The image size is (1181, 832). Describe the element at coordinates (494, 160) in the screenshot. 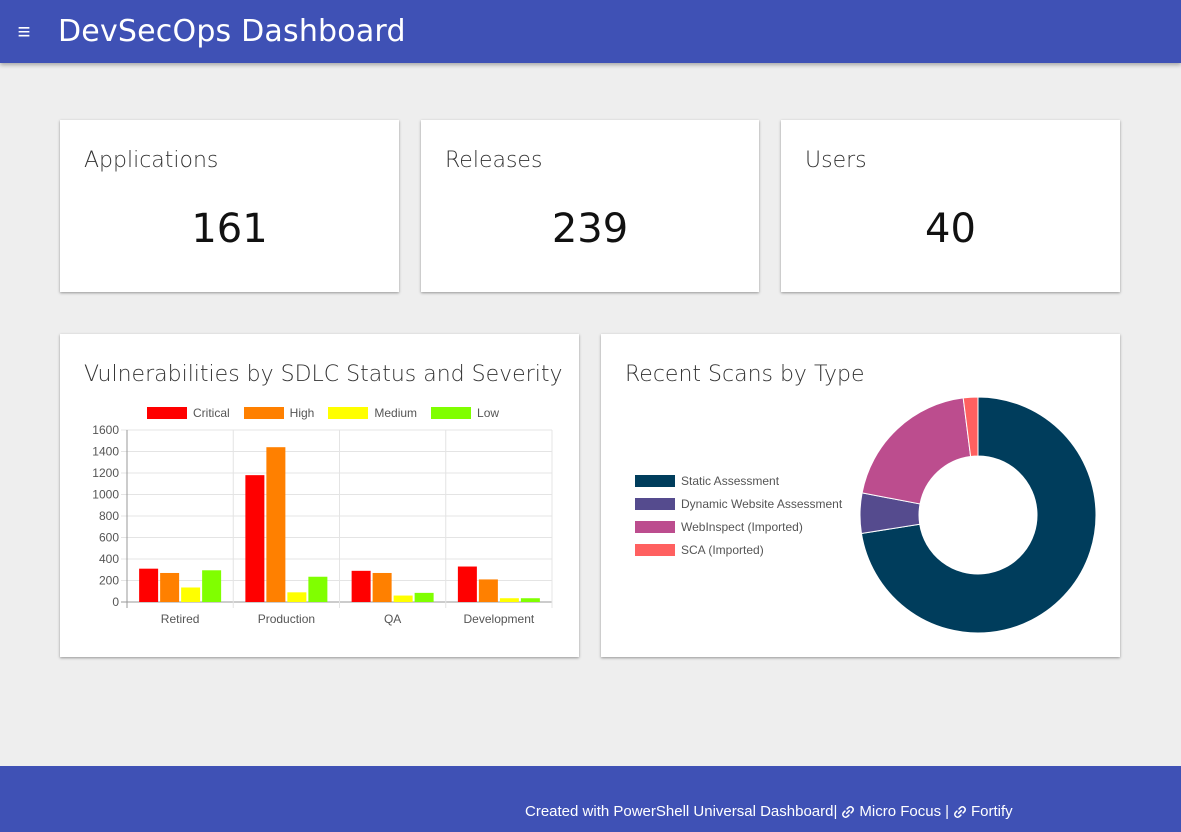

I see `releases-title: Releases` at that location.